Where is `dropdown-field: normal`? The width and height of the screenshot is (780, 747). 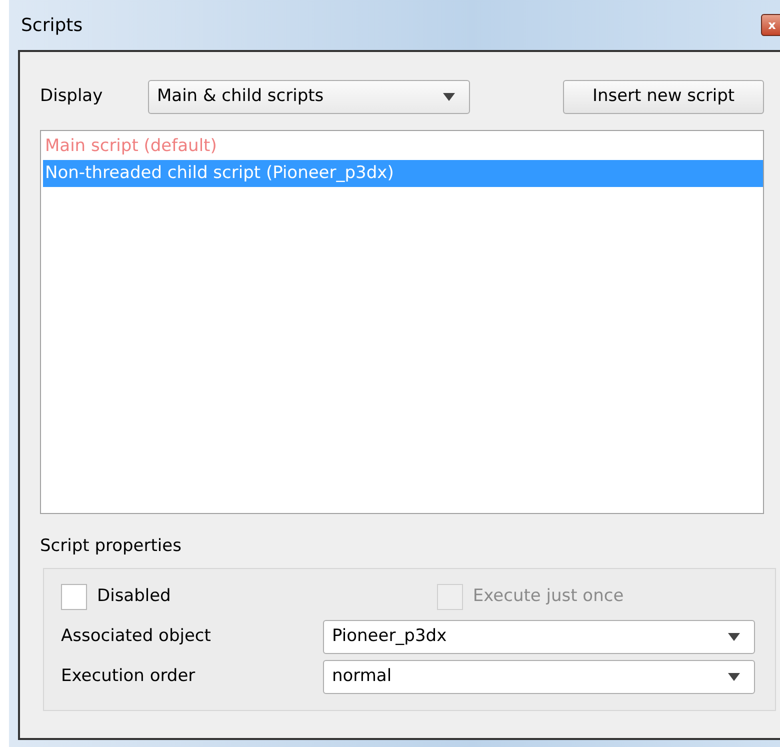
dropdown-field: normal is located at coordinates (539, 677).